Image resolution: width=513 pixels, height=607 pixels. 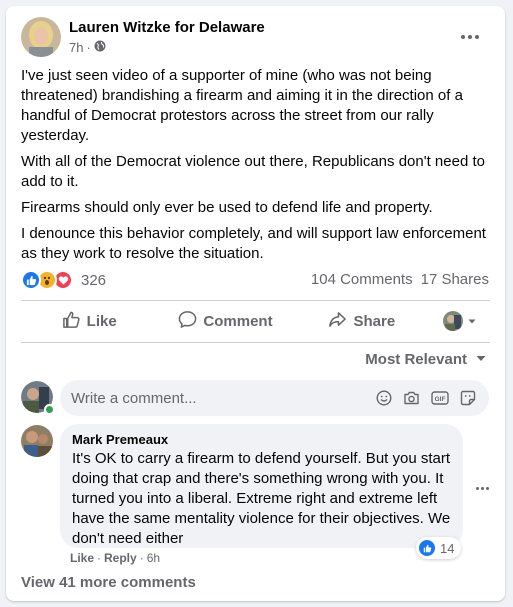 I want to click on share-button: Share, so click(x=362, y=321).